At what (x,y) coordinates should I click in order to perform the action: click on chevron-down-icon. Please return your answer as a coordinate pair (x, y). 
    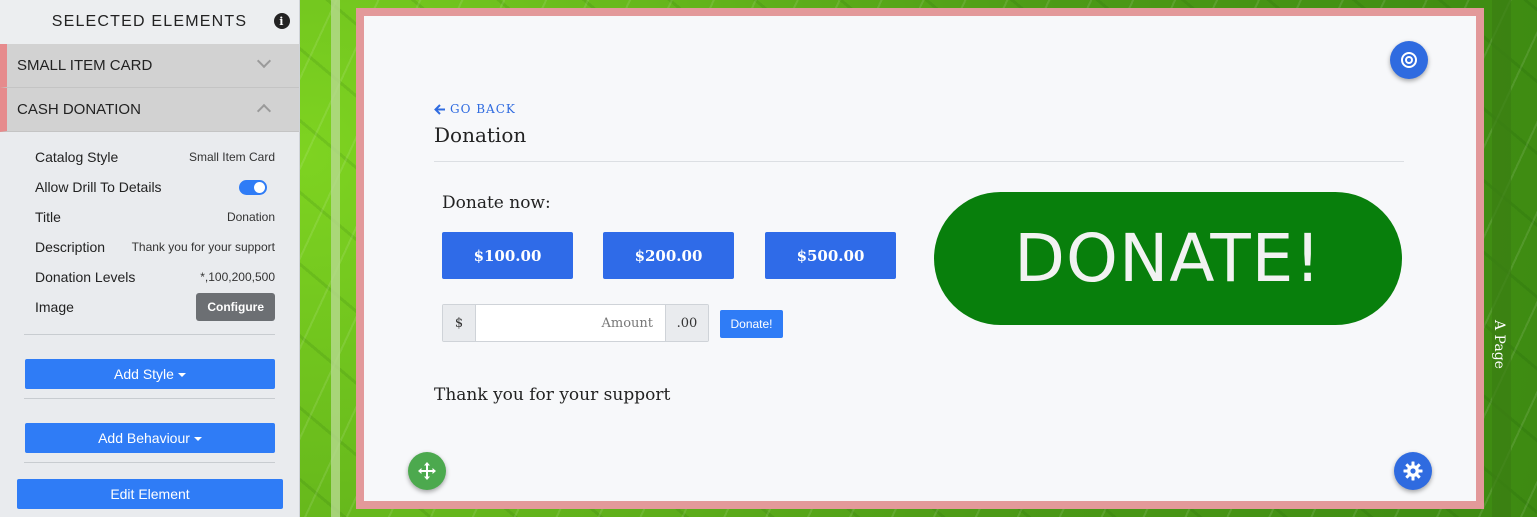
    Looking at the image, I should click on (264, 61).